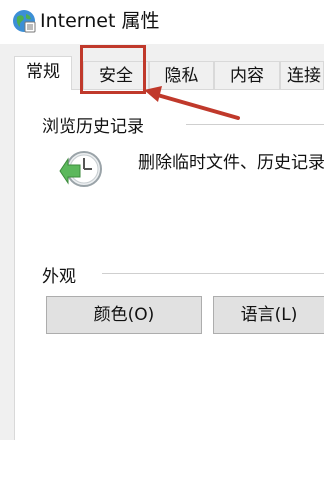  What do you see at coordinates (100, 21) in the screenshot?
I see `window-title: Internet 属性` at bounding box center [100, 21].